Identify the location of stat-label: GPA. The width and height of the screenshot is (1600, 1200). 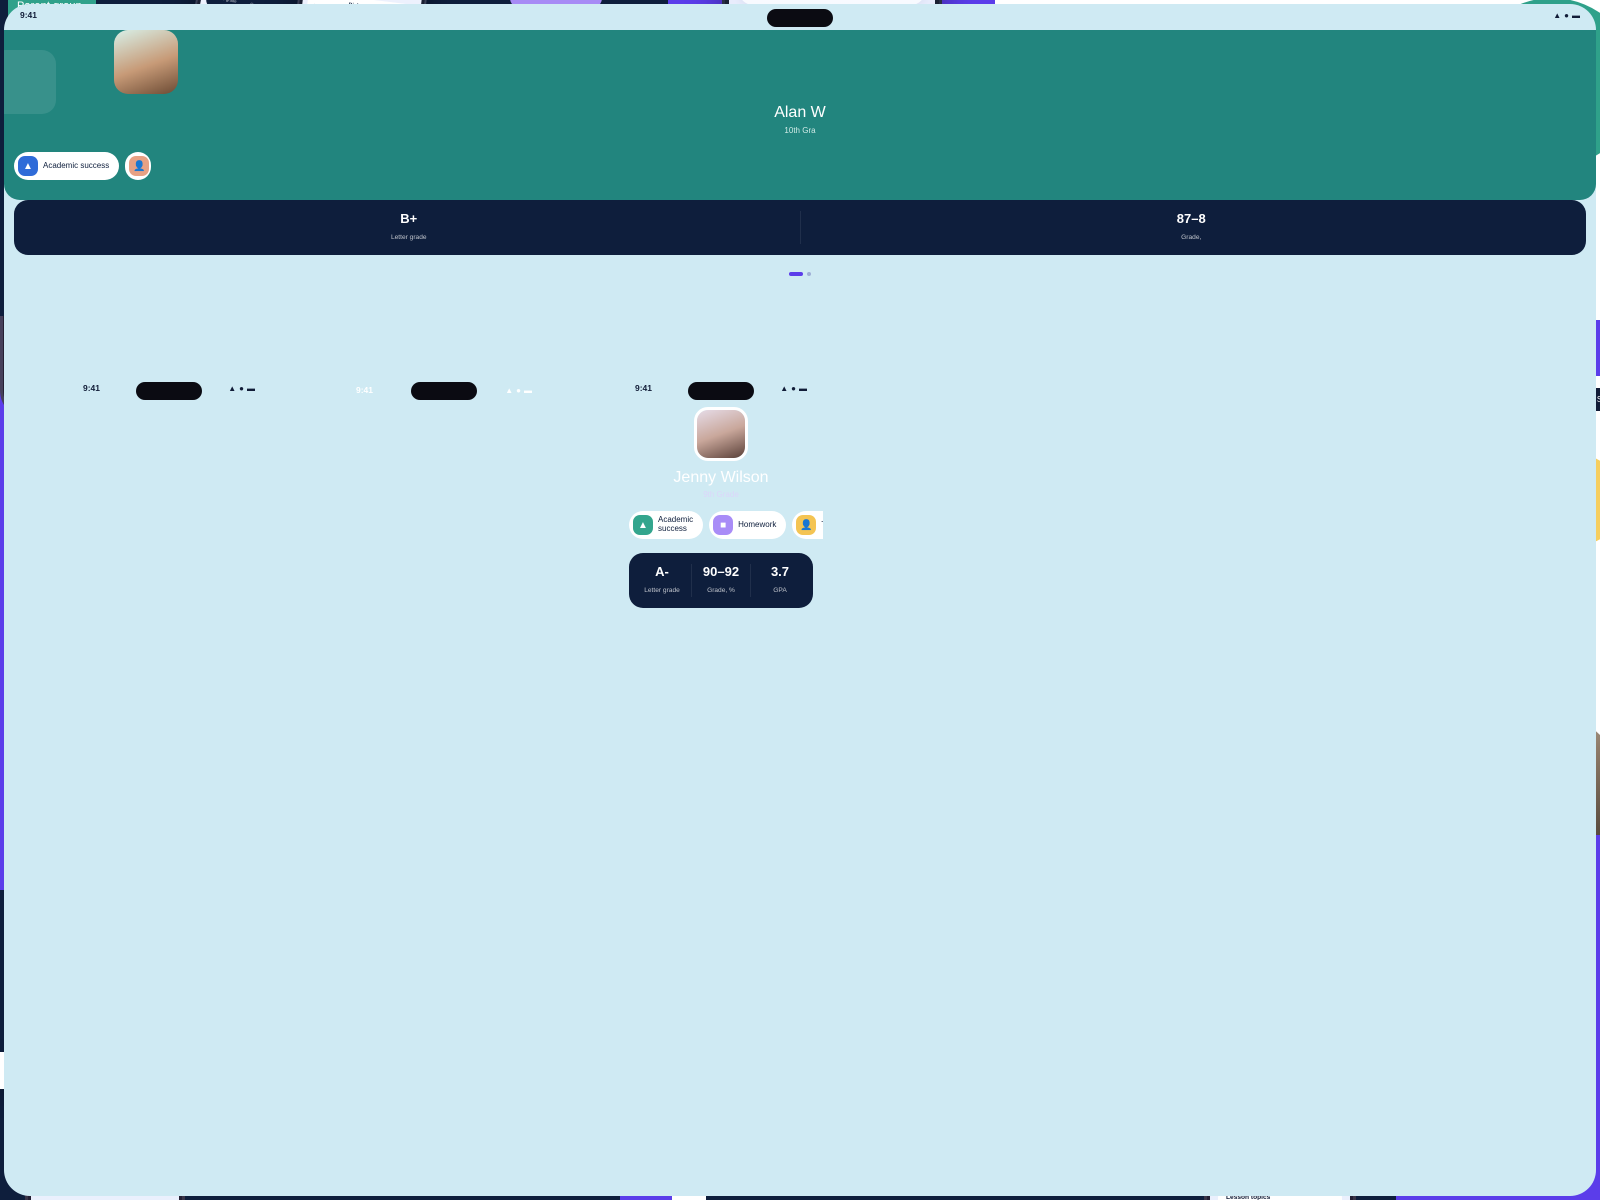
(780, 590).